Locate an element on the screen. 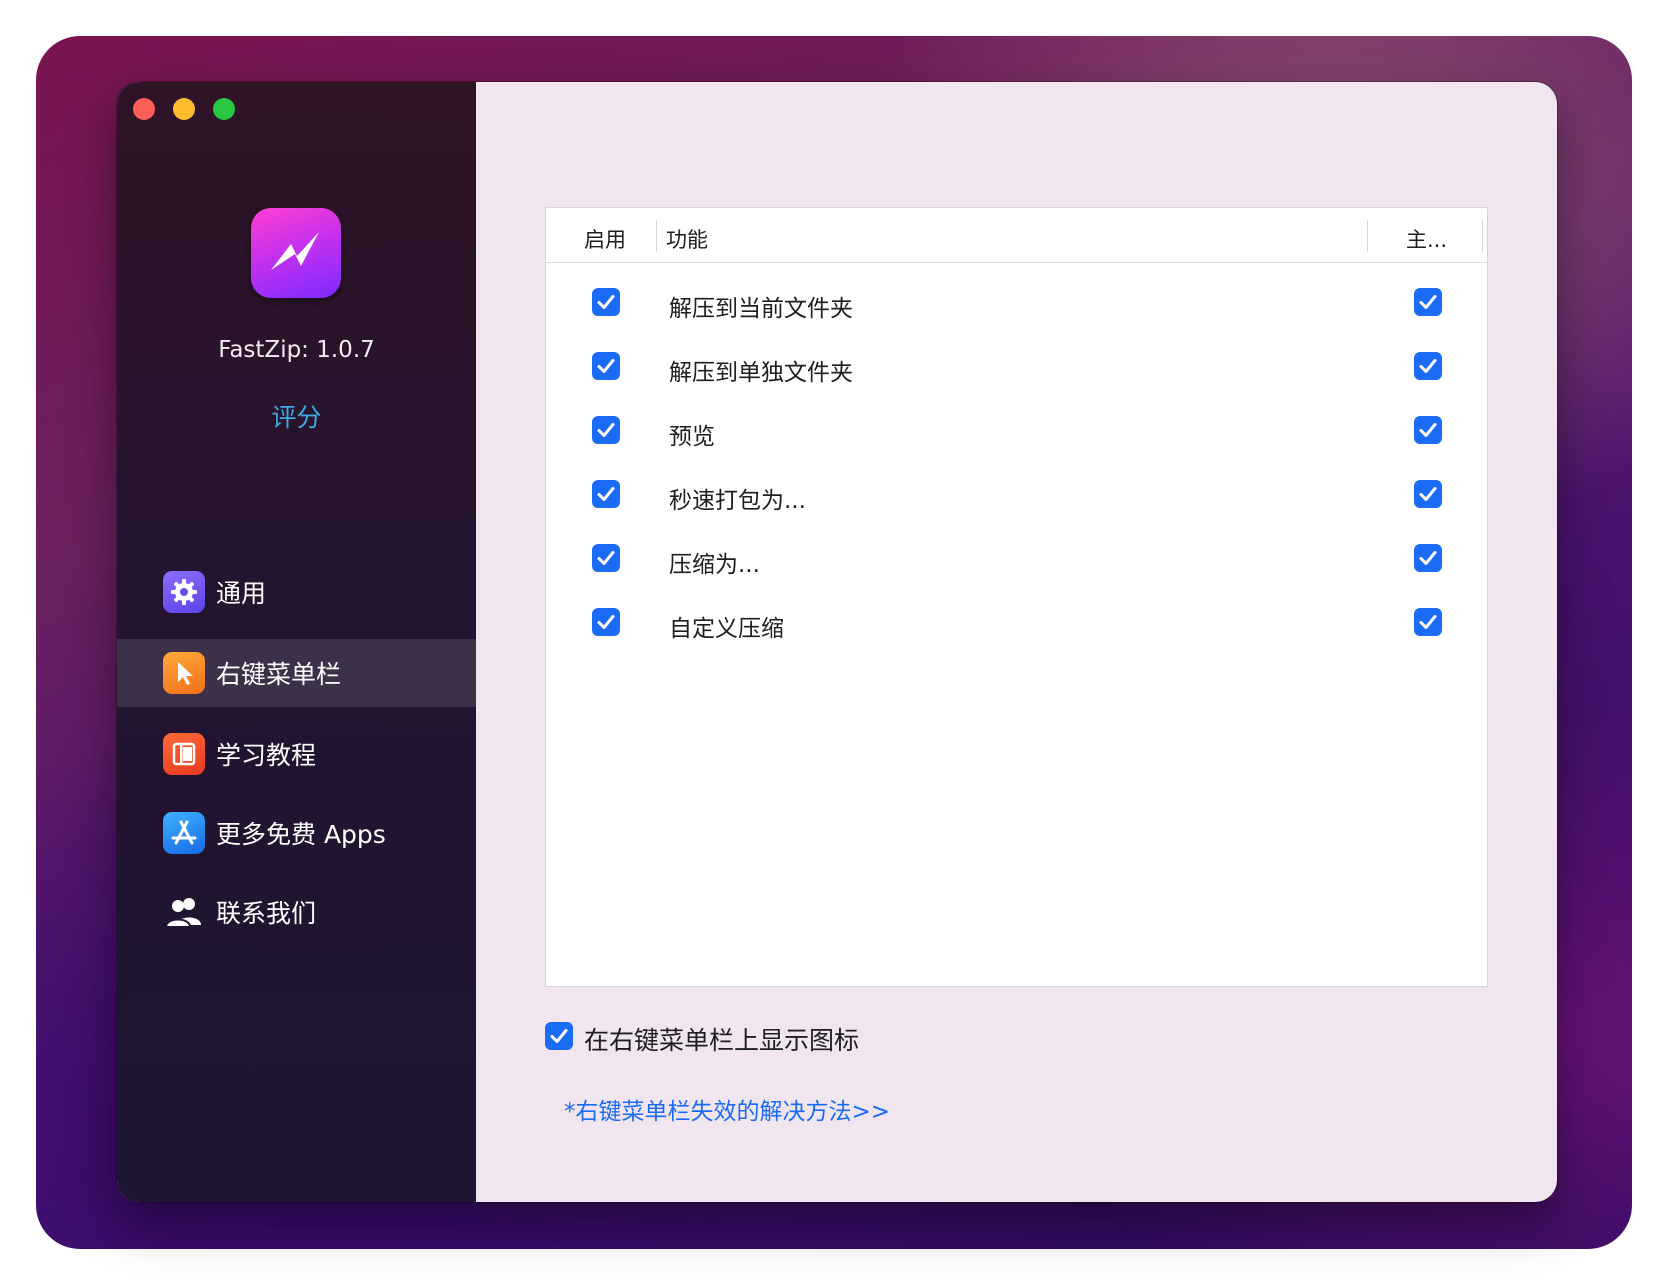 The width and height of the screenshot is (1668, 1286). feature-label: 预览 is located at coordinates (692, 437).